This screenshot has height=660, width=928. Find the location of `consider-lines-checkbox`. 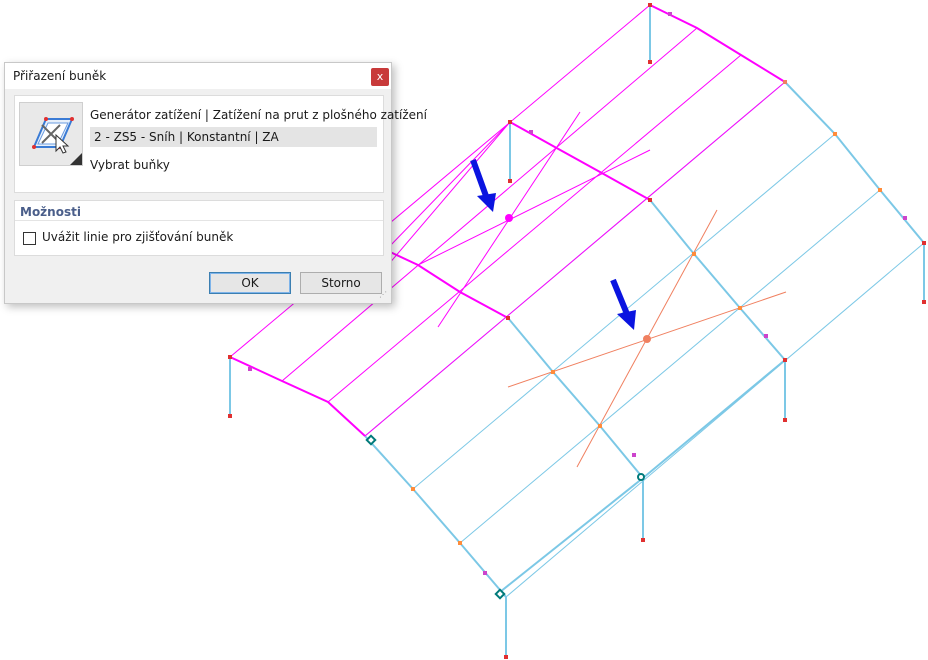

consider-lines-checkbox is located at coordinates (29, 238).